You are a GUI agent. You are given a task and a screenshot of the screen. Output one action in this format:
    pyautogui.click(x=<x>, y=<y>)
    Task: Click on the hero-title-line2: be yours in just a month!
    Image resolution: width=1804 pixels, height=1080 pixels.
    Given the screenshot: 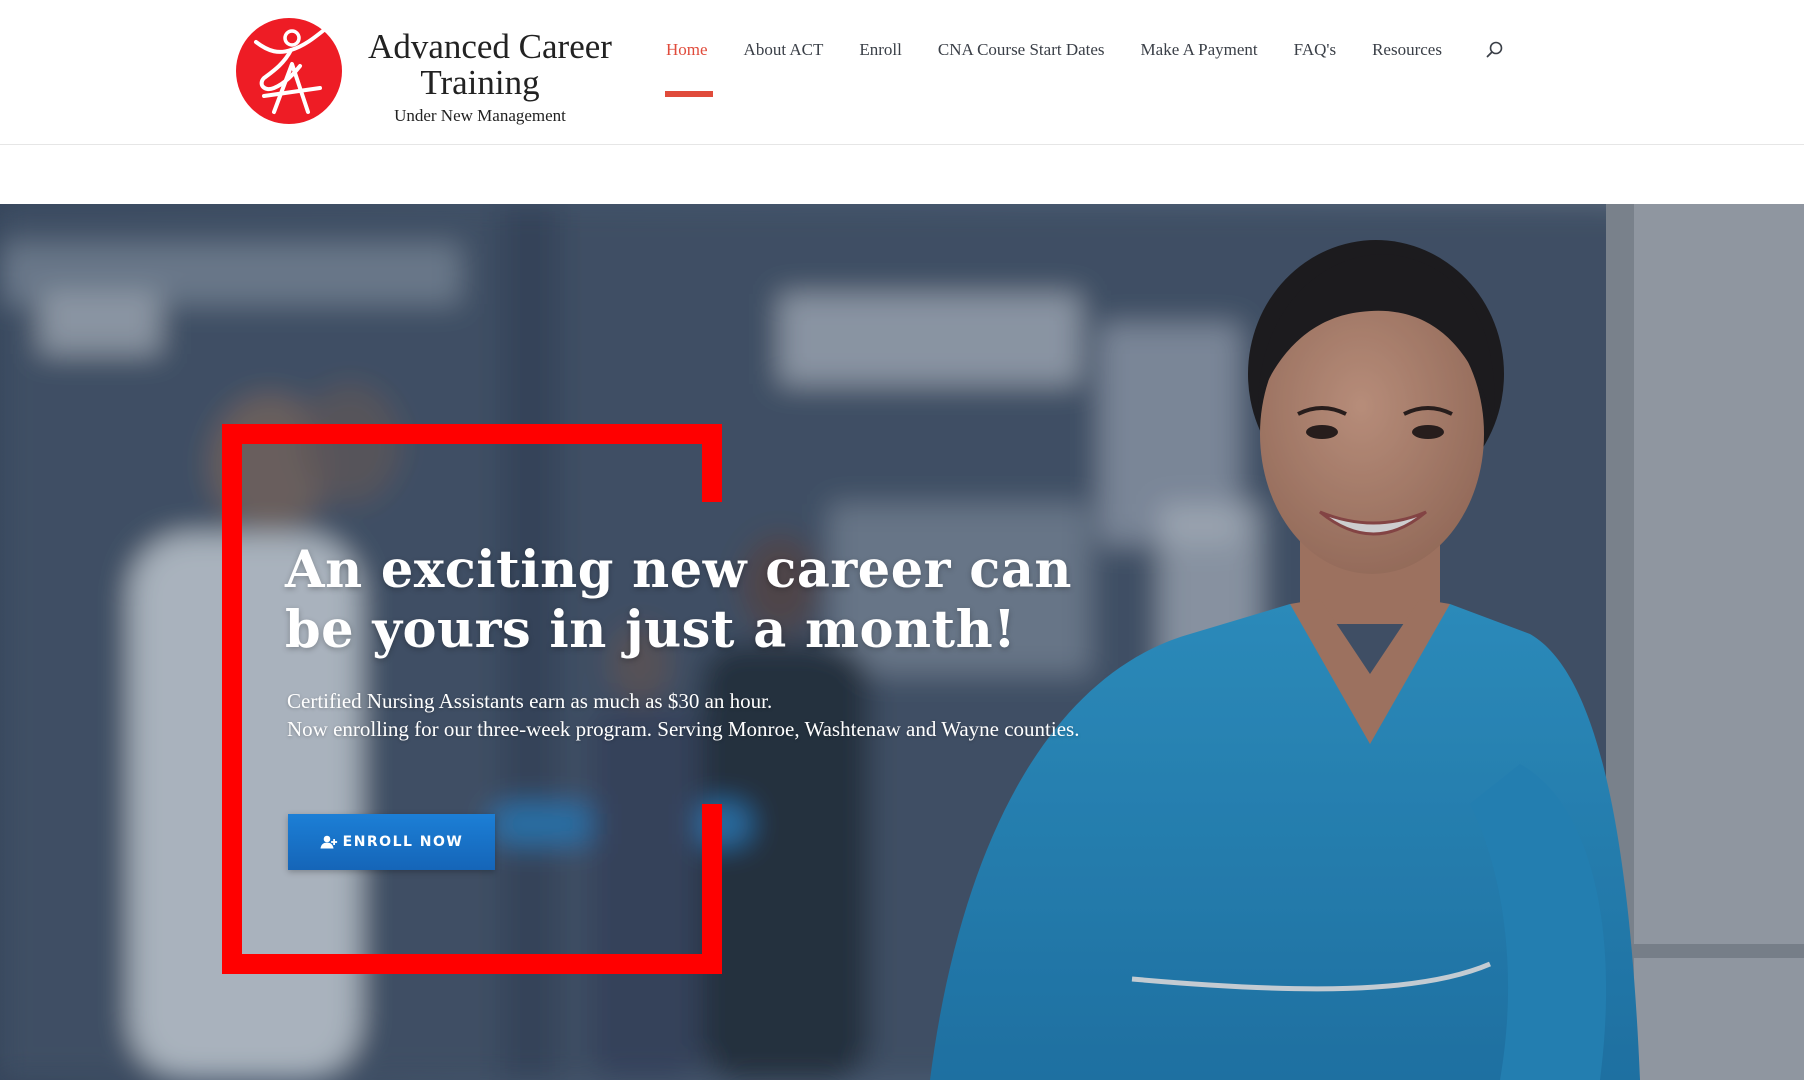 What is the action you would take?
    pyautogui.click(x=651, y=630)
    